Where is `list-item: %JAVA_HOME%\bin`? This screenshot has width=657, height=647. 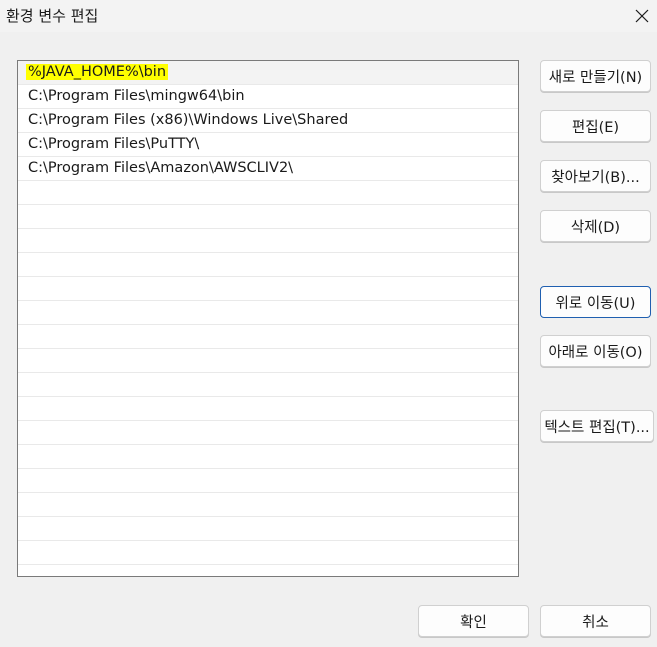
list-item: %JAVA_HOME%\bin is located at coordinates (268, 73).